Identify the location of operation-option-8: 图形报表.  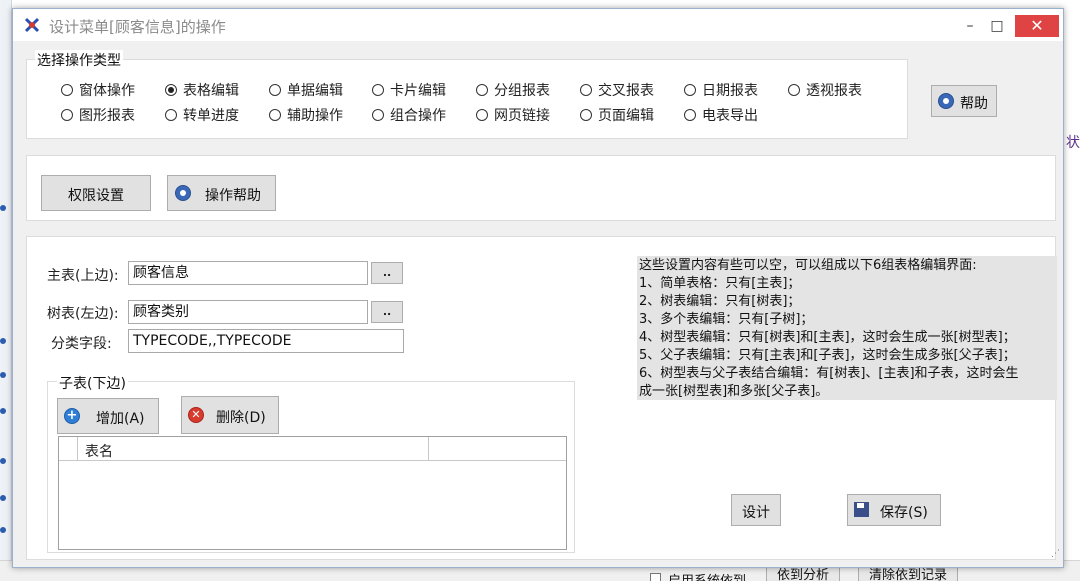
(98, 115).